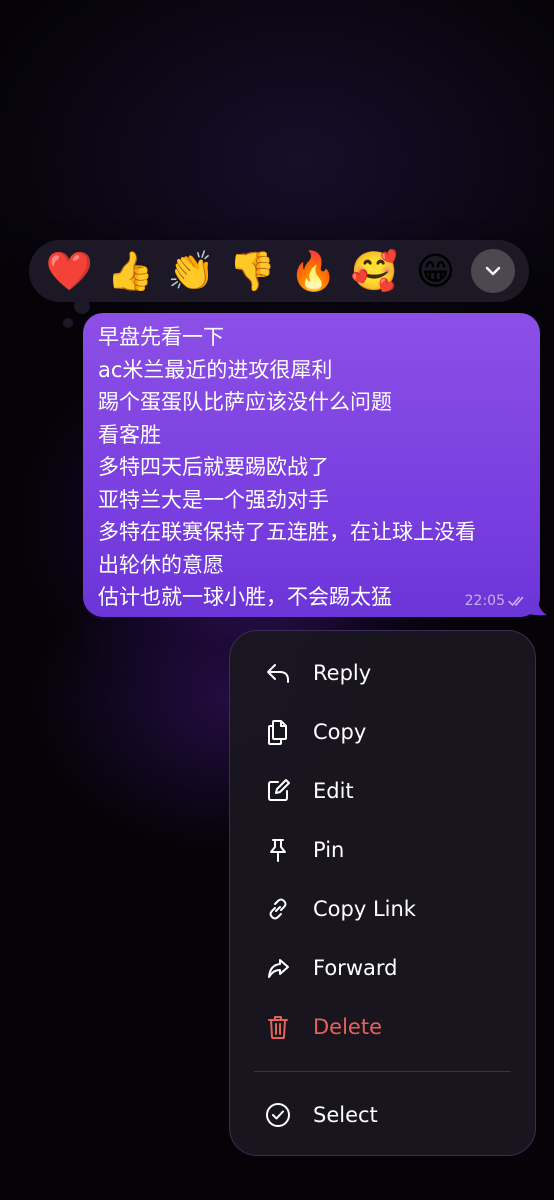  I want to click on message-meta: 22:05, so click(496, 601).